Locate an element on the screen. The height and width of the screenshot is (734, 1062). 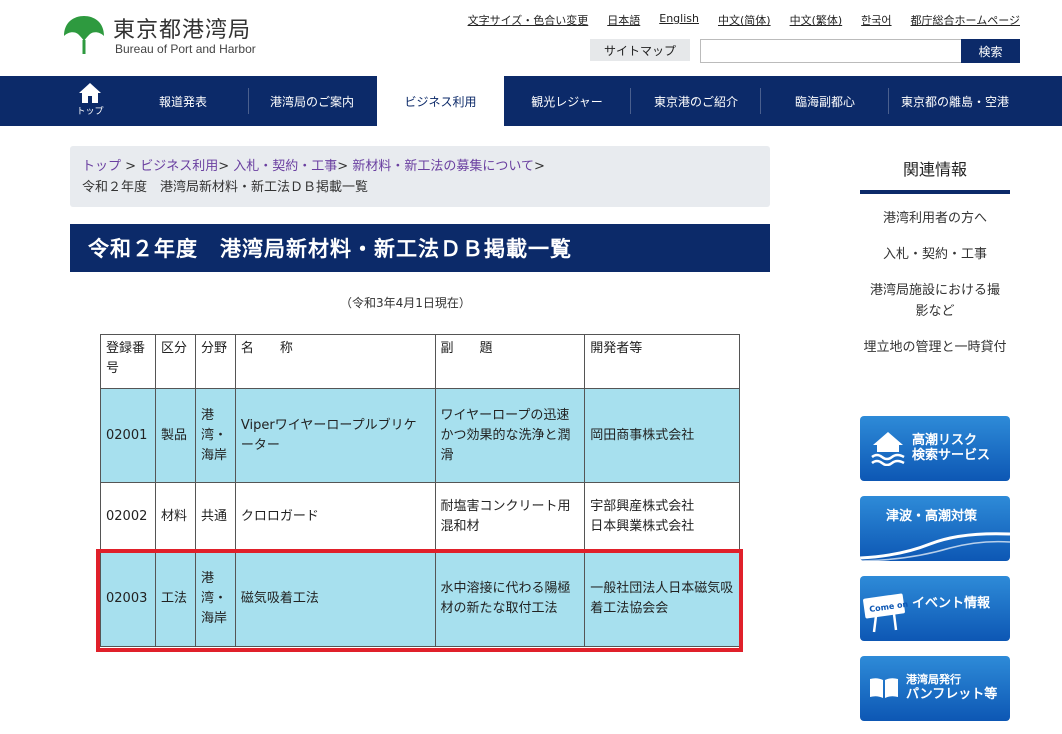
cell-developer: 一般社団法人日本磁気吸着工法協会会 is located at coordinates (662, 598).